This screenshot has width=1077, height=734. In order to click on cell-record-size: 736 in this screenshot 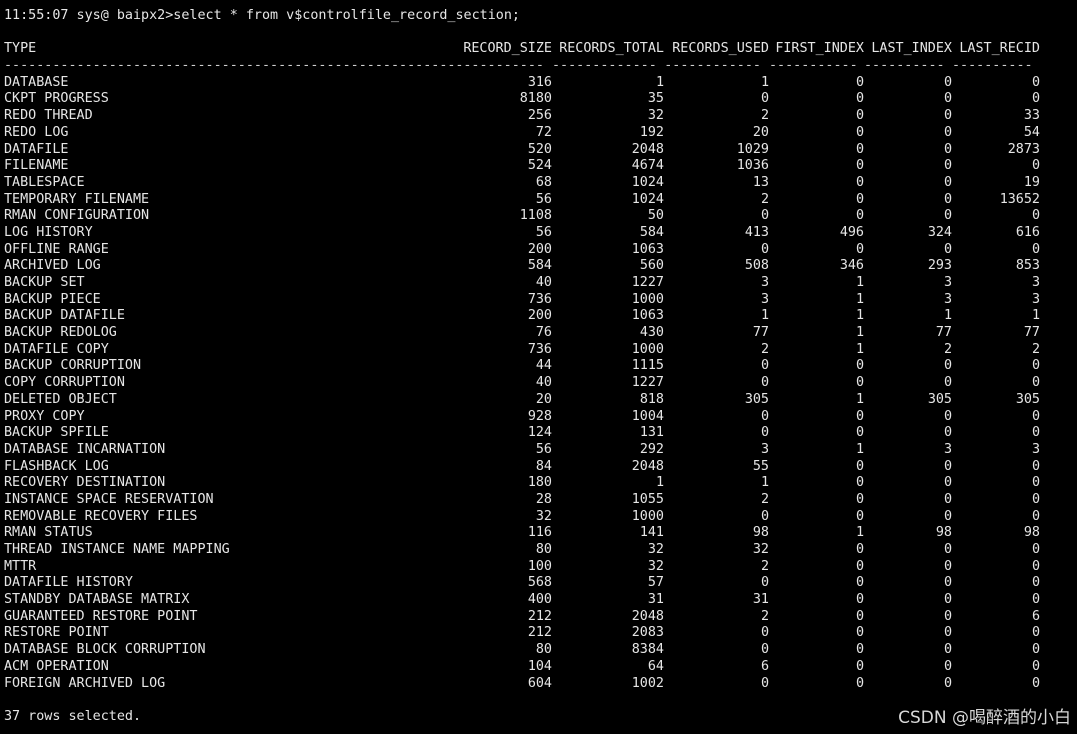, I will do `click(539, 349)`.